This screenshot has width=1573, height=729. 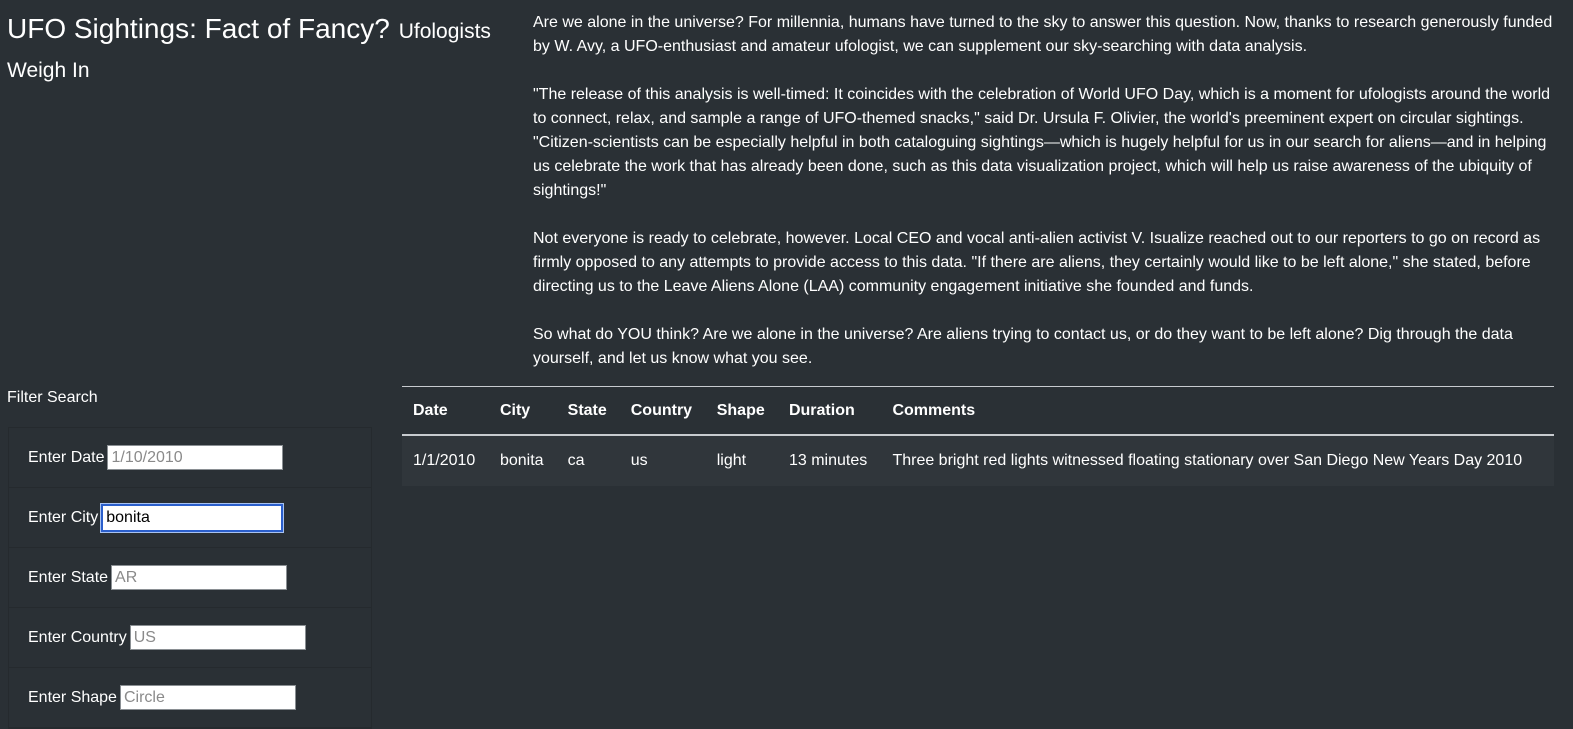 What do you see at coordinates (195, 457) in the screenshot?
I see `date-filter-input` at bounding box center [195, 457].